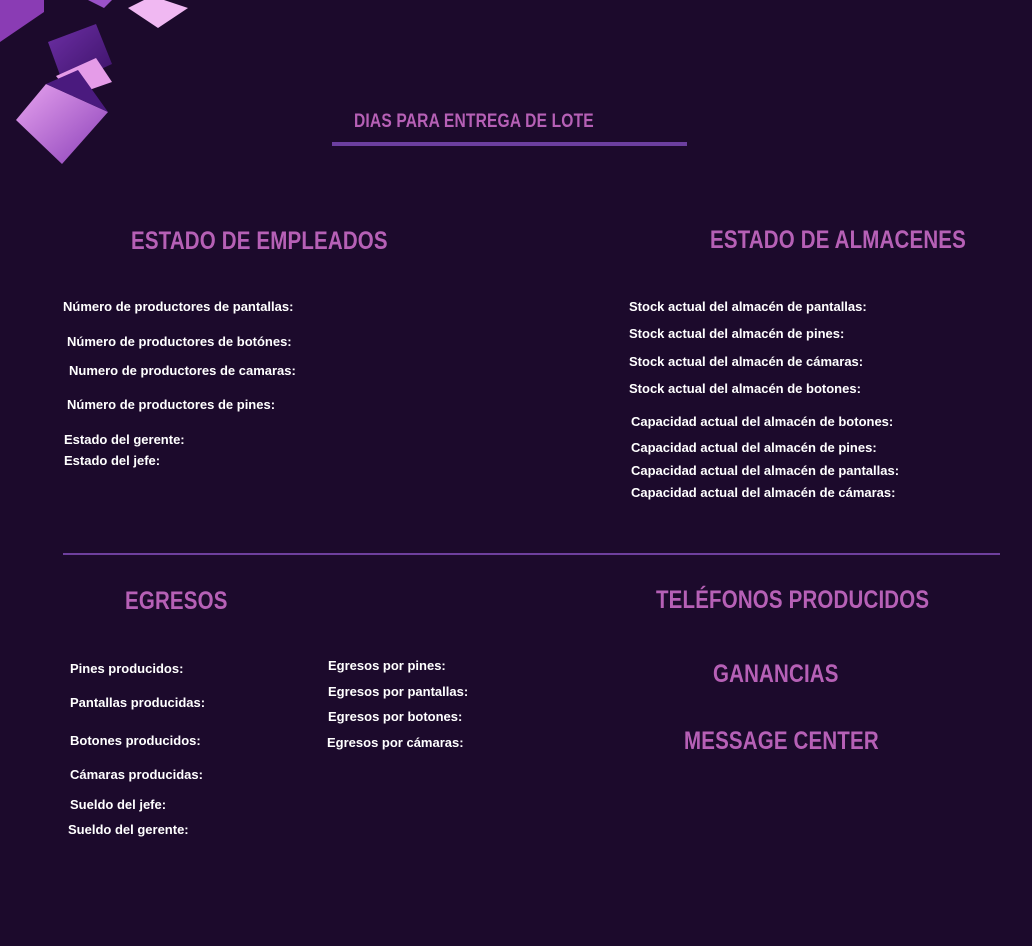  What do you see at coordinates (763, 492) in the screenshot?
I see `capacity-cameras-label: Capacidad actual del almacén de cámaras:` at bounding box center [763, 492].